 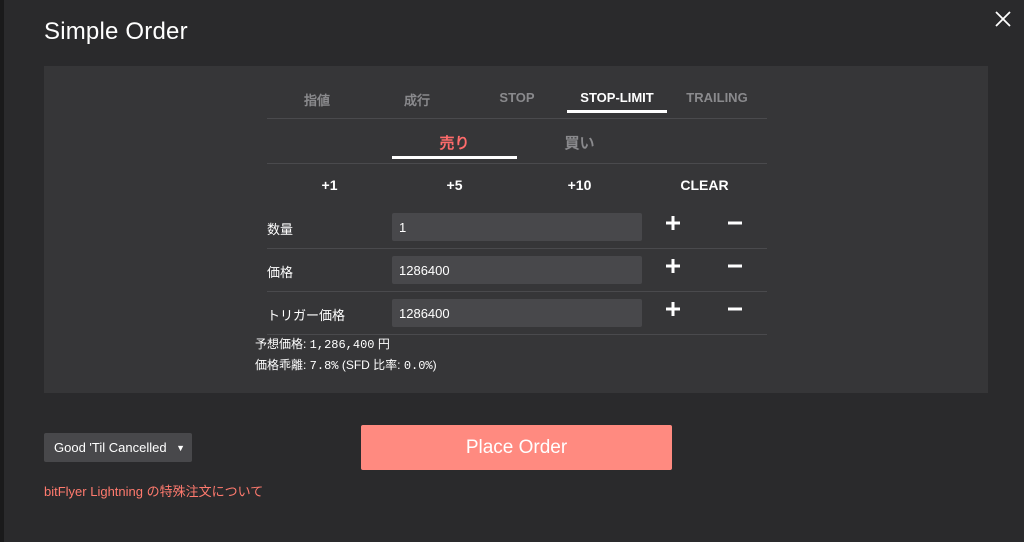 What do you see at coordinates (434, 365) in the screenshot?
I see `sfd-suffix: )` at bounding box center [434, 365].